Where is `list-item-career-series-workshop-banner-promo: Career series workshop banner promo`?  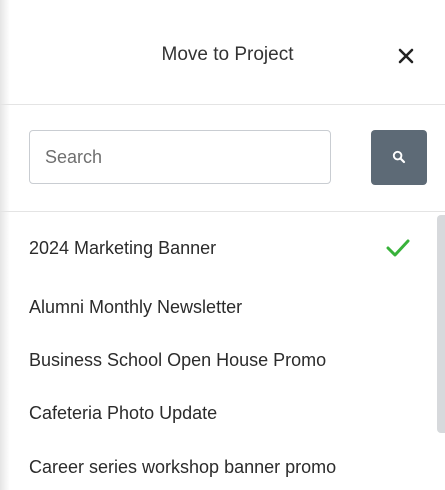 list-item-career-series-workshop-banner-promo: Career series workshop banner promo is located at coordinates (229, 467).